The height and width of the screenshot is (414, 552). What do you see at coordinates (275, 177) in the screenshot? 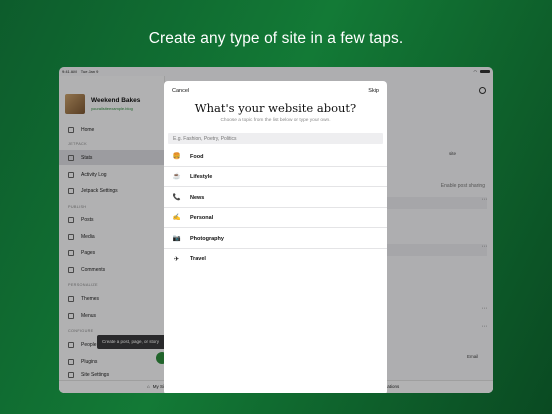
I see `topic-lifestyle: ☕ Lifestyle` at bounding box center [275, 177].